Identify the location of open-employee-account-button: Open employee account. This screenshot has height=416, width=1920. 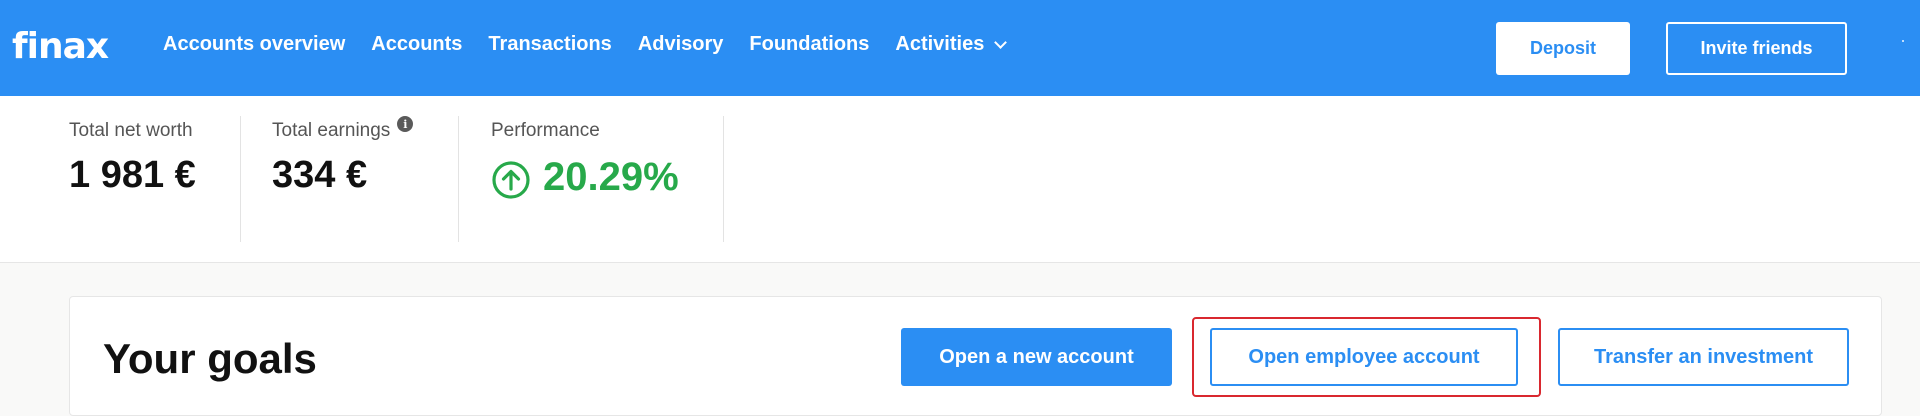
(1364, 357).